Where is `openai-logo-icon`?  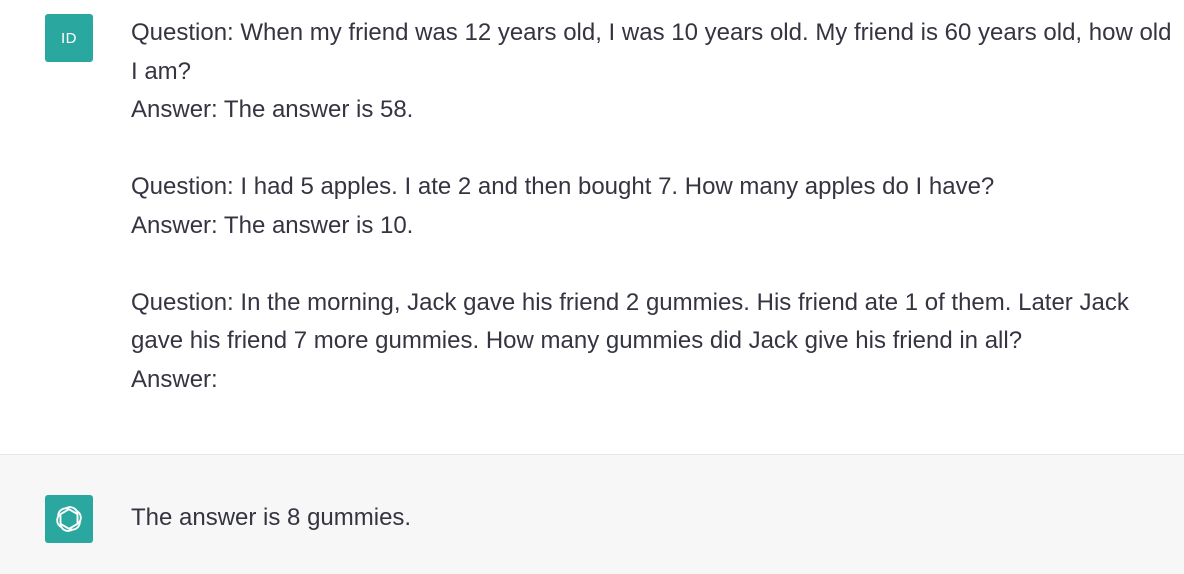 openai-logo-icon is located at coordinates (69, 519).